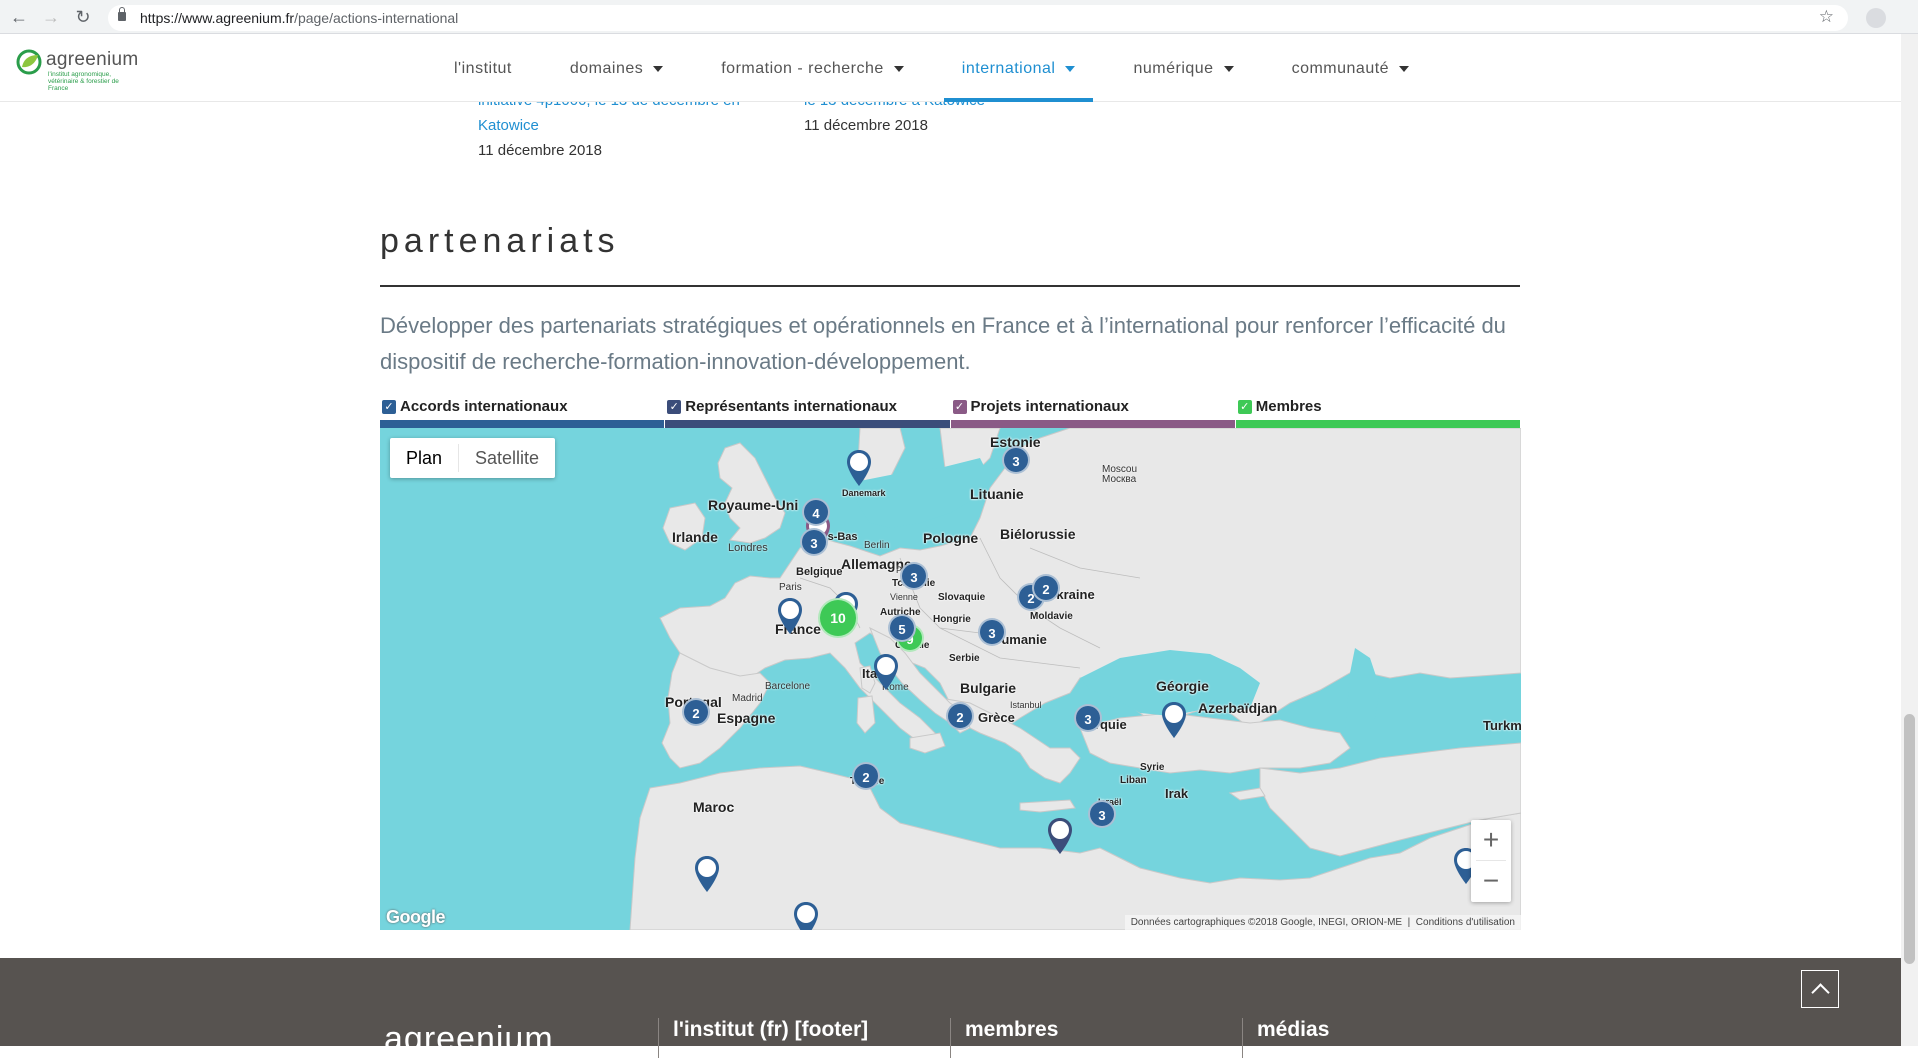 Image resolution: width=1918 pixels, height=1059 pixels. Describe the element at coordinates (507, 458) in the screenshot. I see `map-type-satellite-button: Satellite` at that location.